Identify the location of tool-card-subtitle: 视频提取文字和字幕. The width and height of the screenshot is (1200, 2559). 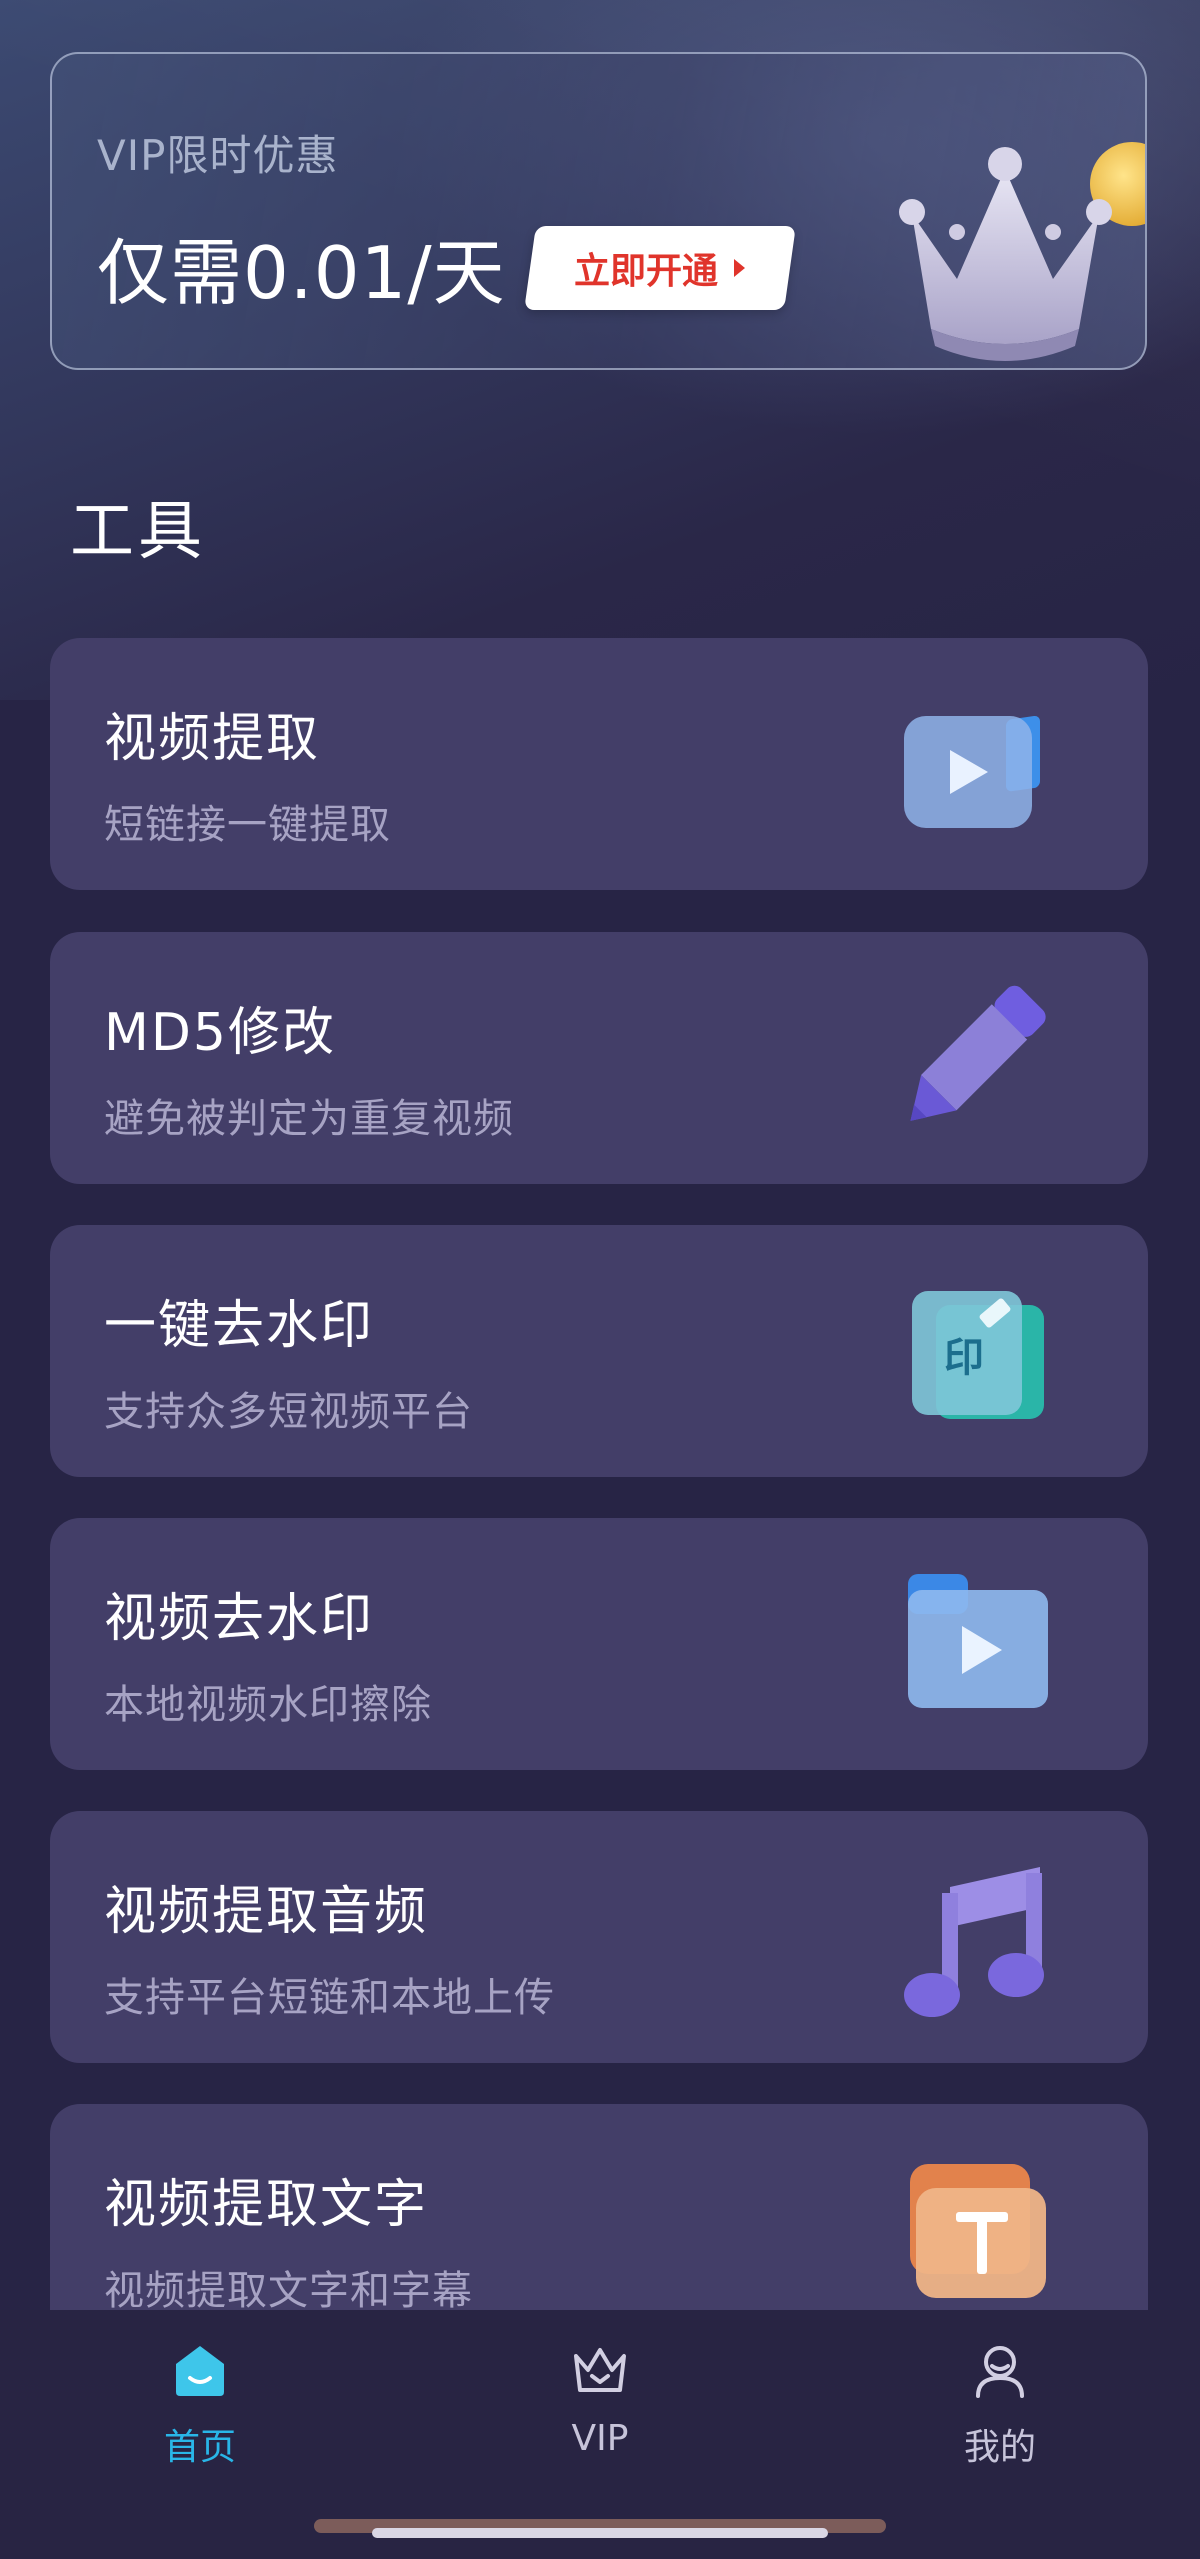
(288, 2291).